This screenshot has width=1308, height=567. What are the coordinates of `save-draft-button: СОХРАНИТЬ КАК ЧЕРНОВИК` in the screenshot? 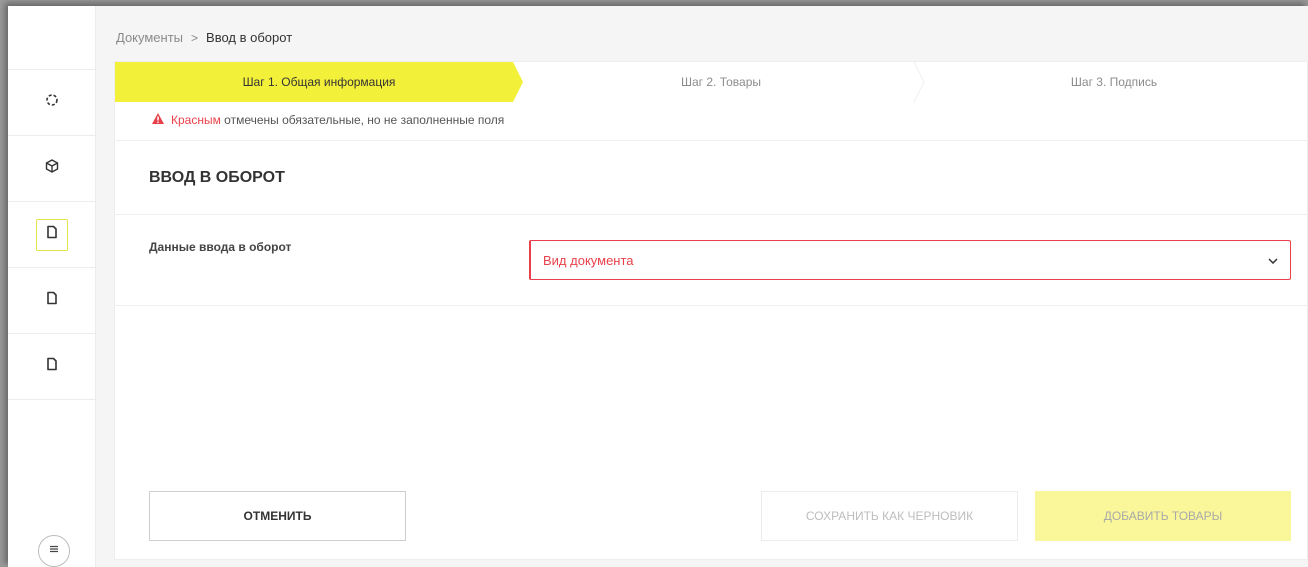 It's located at (889, 516).